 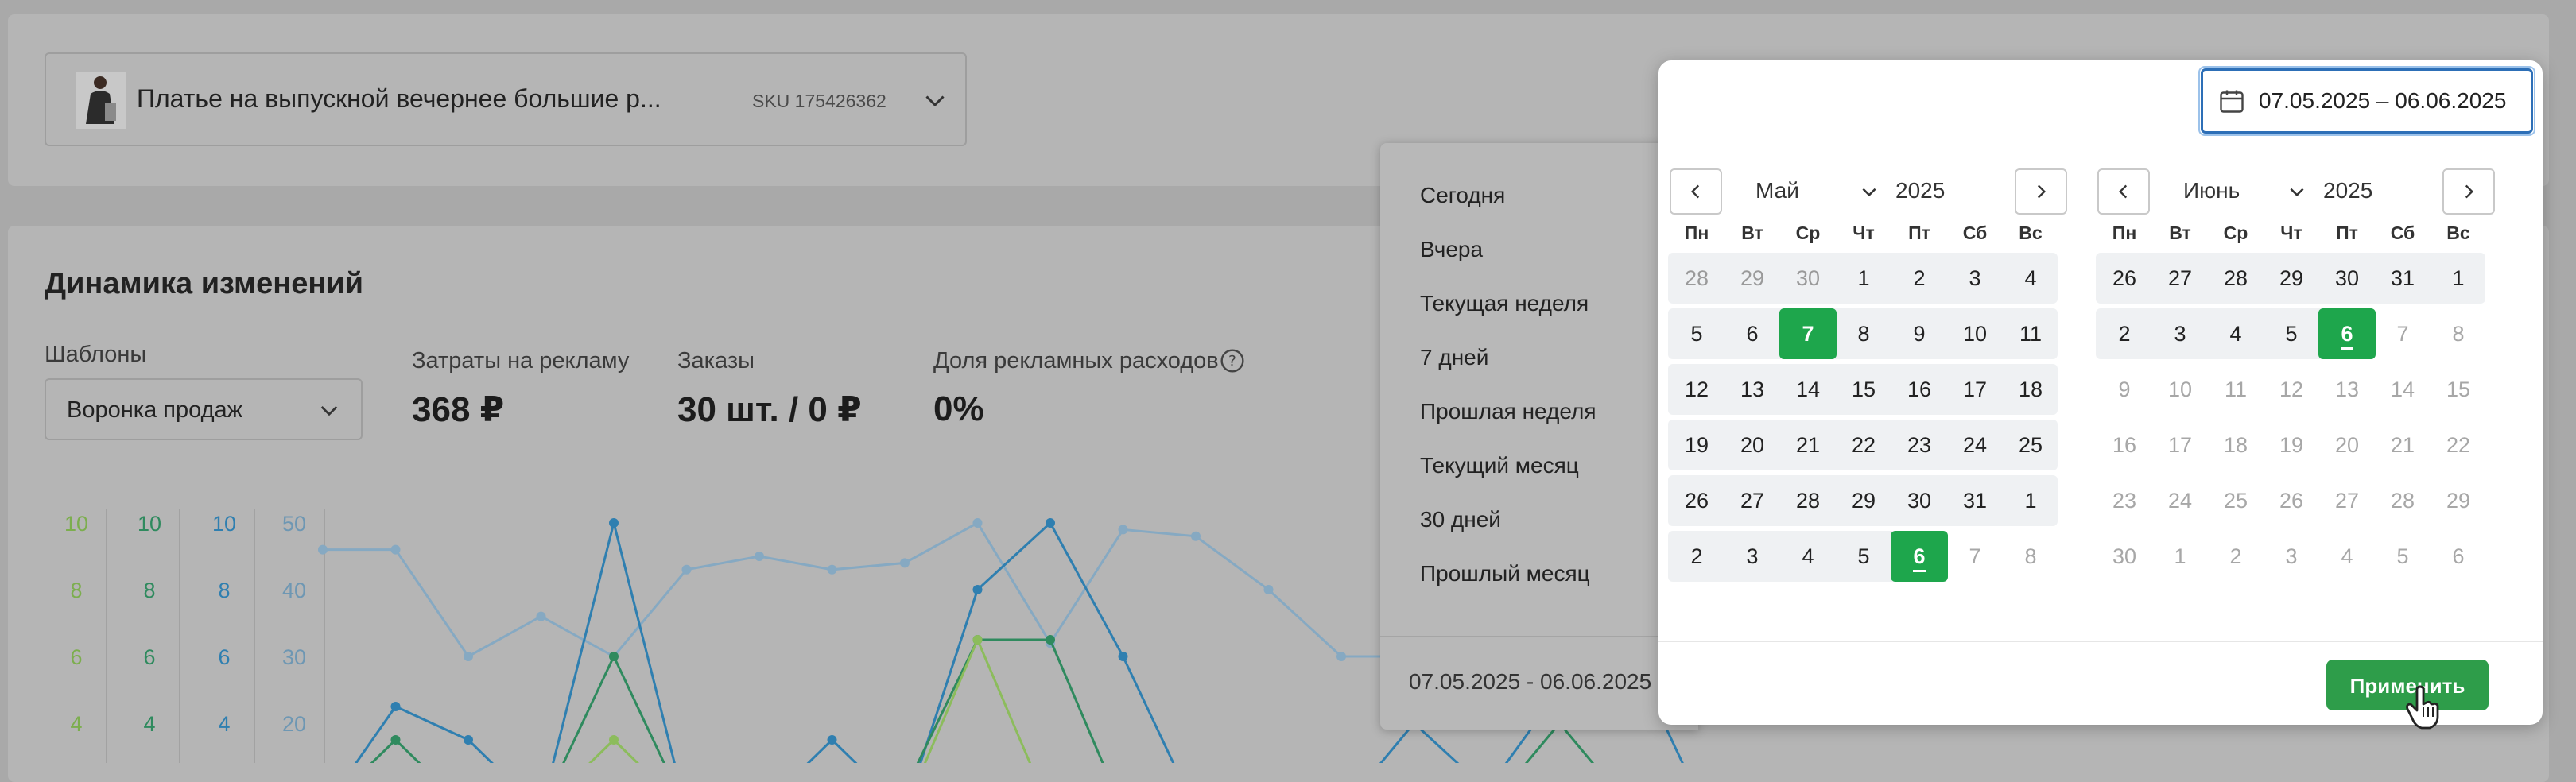 I want to click on preset-current-week: Текущая неделя, so click(x=1504, y=303).